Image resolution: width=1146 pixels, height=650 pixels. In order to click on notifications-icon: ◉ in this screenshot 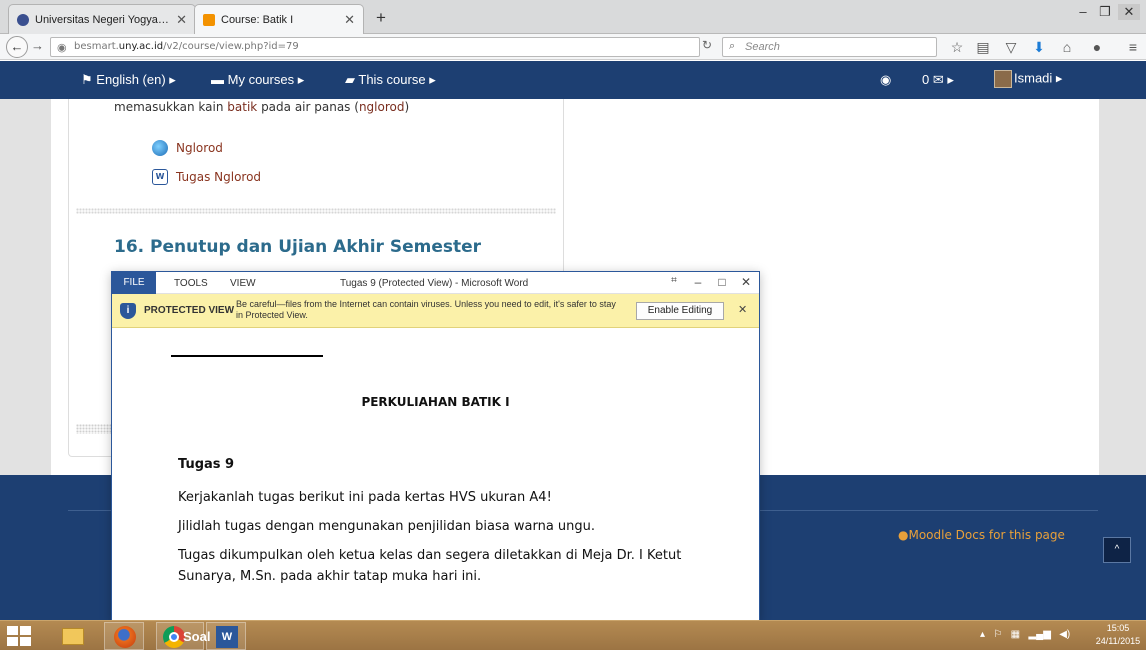, I will do `click(885, 80)`.